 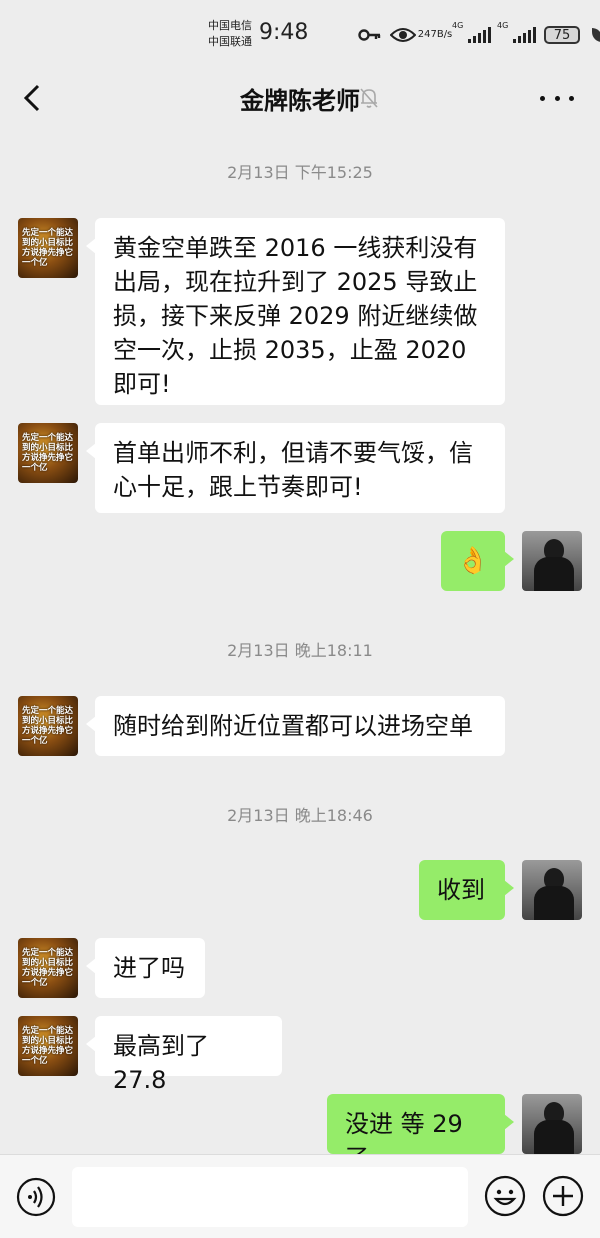 I want to click on timestamp: 2月13日 下午15:25, so click(x=300, y=172).